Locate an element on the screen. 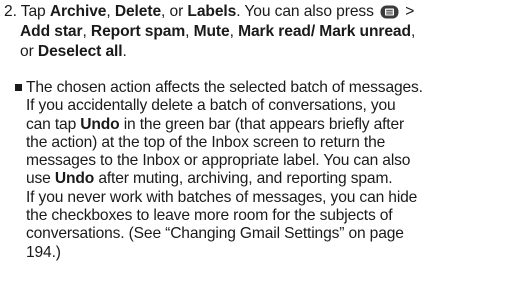 This screenshot has width=525, height=299. text: use is located at coordinates (40, 179).